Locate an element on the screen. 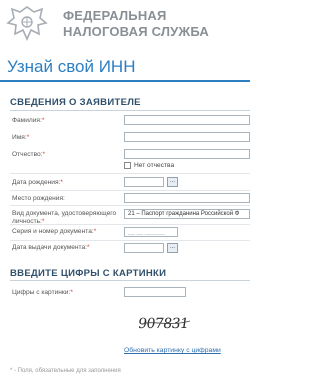  captcha-input-label: Цифры с картинки:* is located at coordinates (42, 292).